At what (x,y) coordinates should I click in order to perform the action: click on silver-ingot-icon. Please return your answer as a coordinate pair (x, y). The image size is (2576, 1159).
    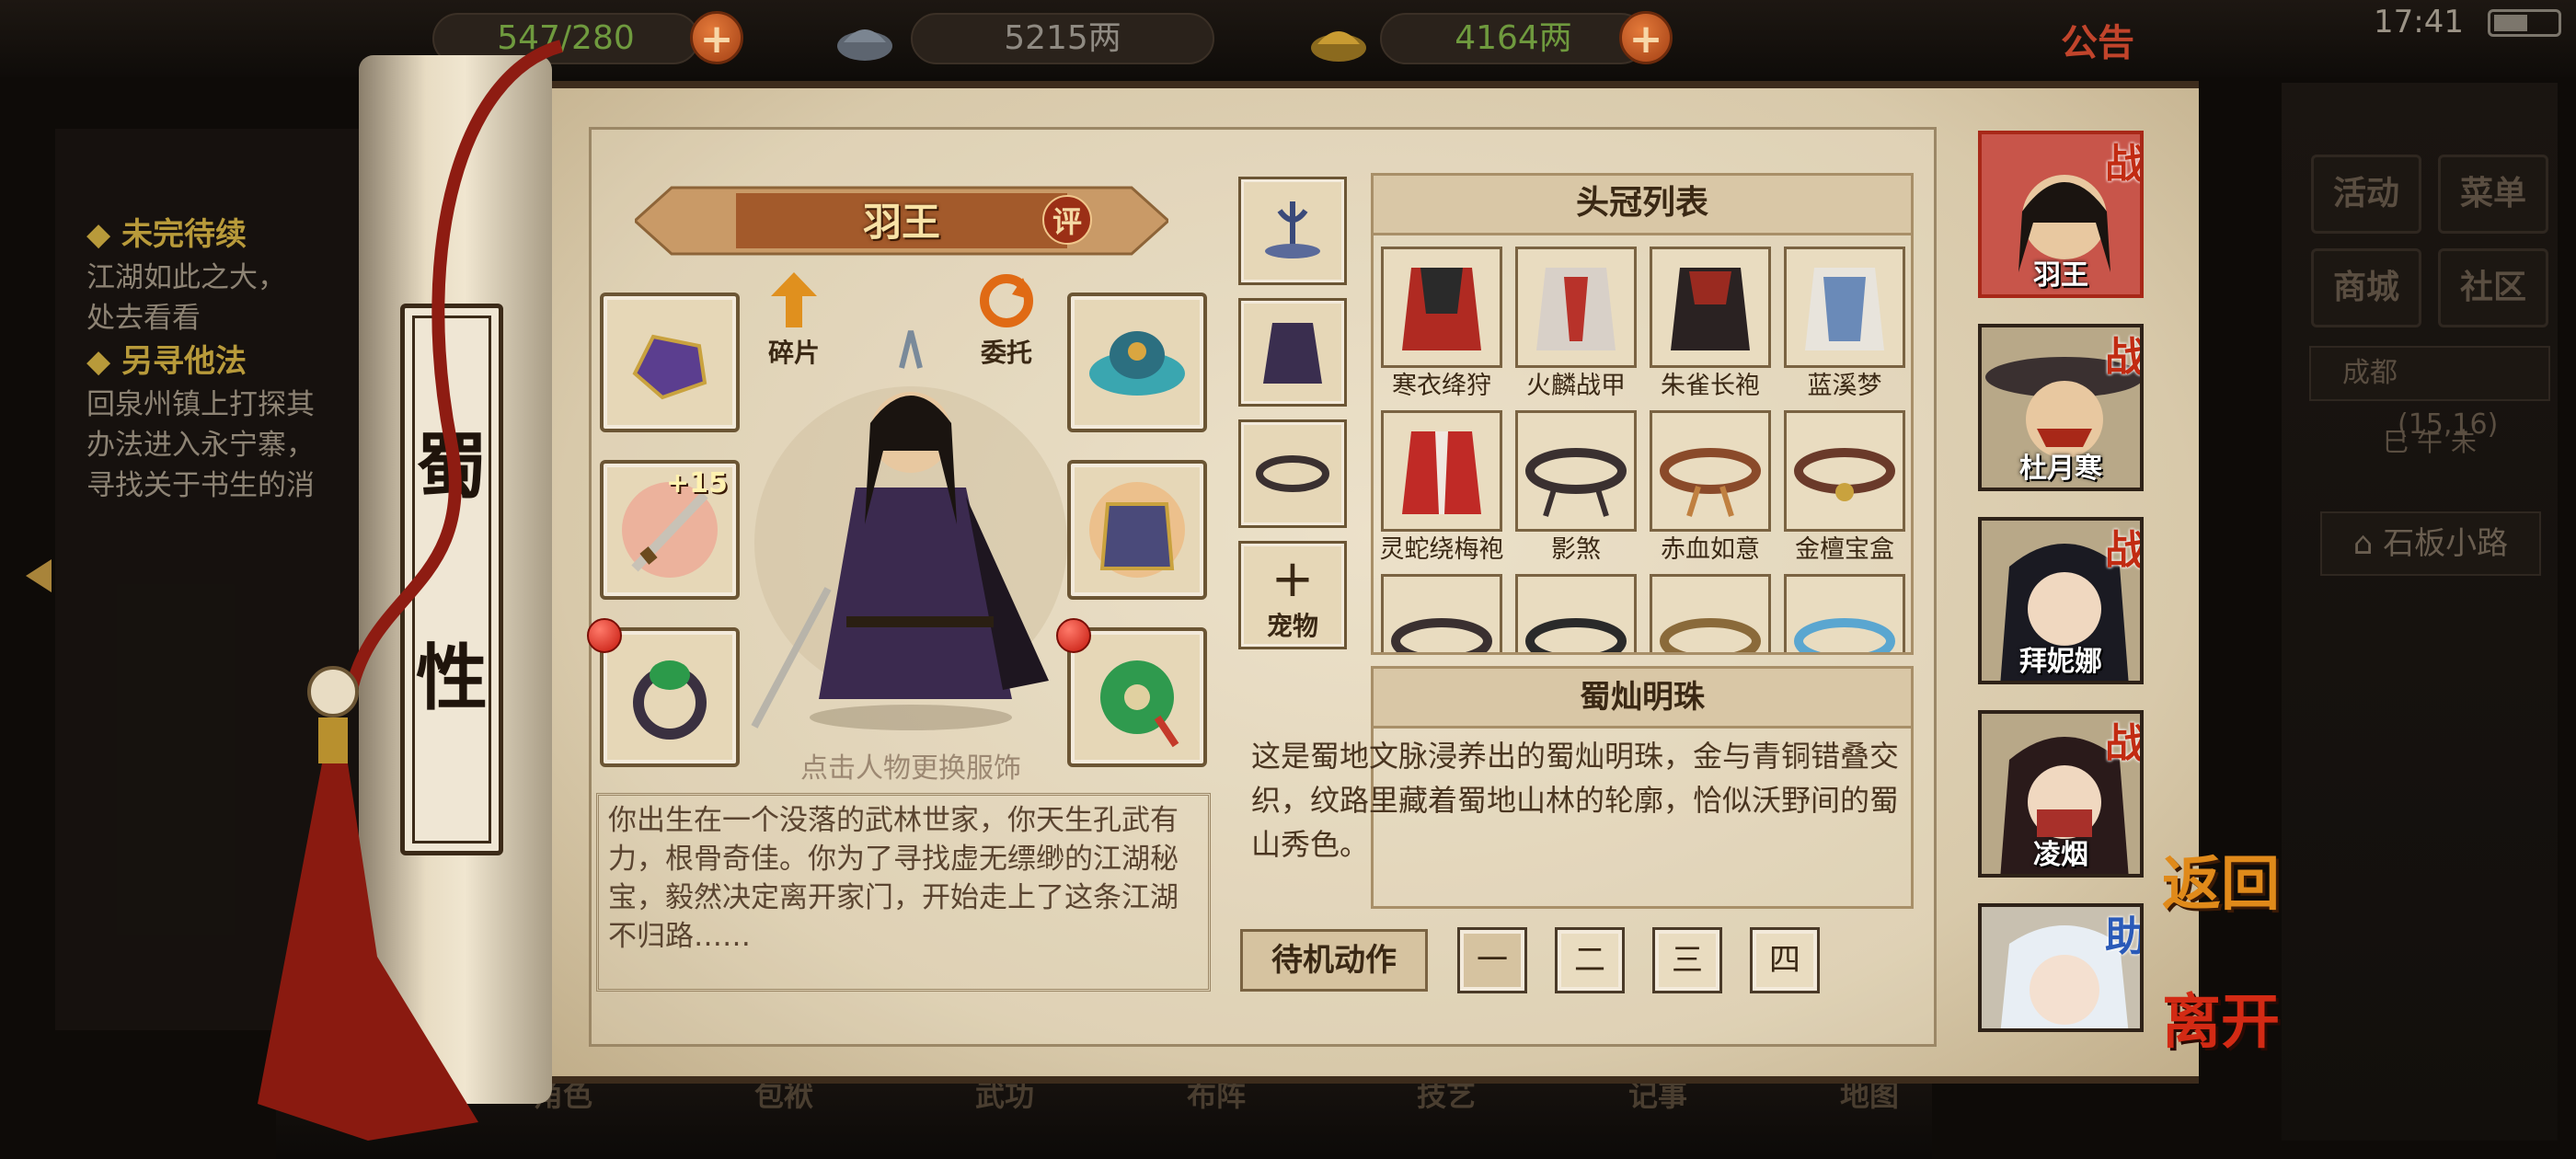
    Looking at the image, I should click on (864, 45).